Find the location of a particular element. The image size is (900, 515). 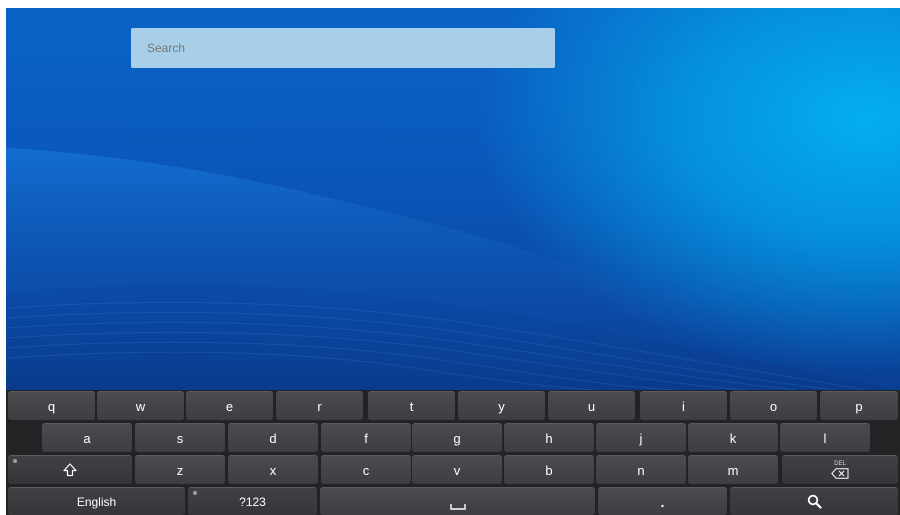

key-s: s is located at coordinates (180, 437).